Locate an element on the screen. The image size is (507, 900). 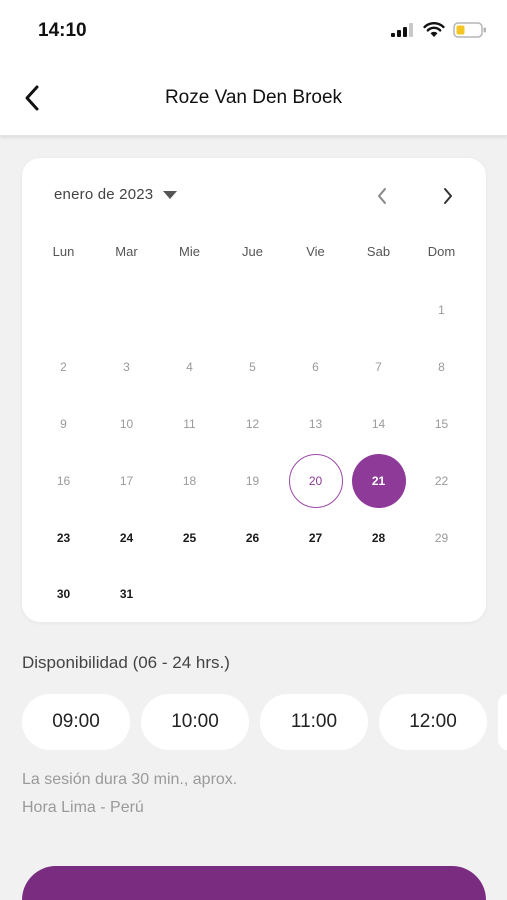
calendar-day-number: 4 is located at coordinates (189, 367).